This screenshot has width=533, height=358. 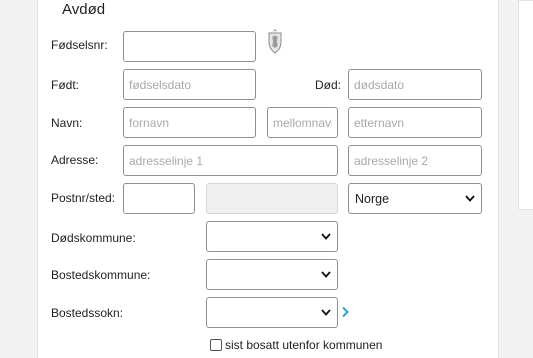 What do you see at coordinates (272, 236) in the screenshot?
I see `dodskommune-select` at bounding box center [272, 236].